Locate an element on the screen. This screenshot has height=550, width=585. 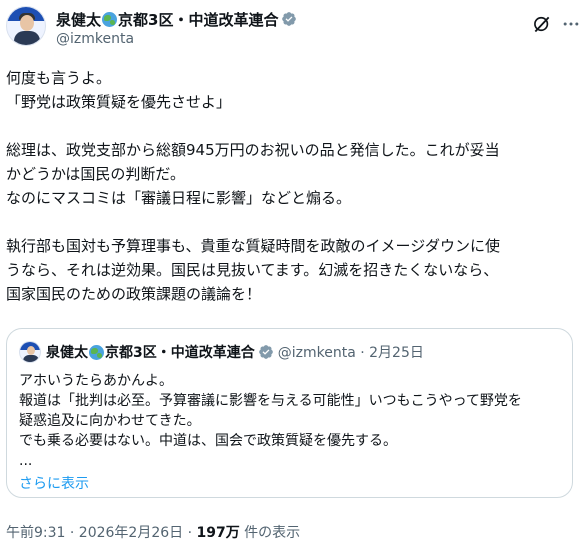
author-name-line: 泉健太 京都3区・中道改革連合 is located at coordinates (176, 19).